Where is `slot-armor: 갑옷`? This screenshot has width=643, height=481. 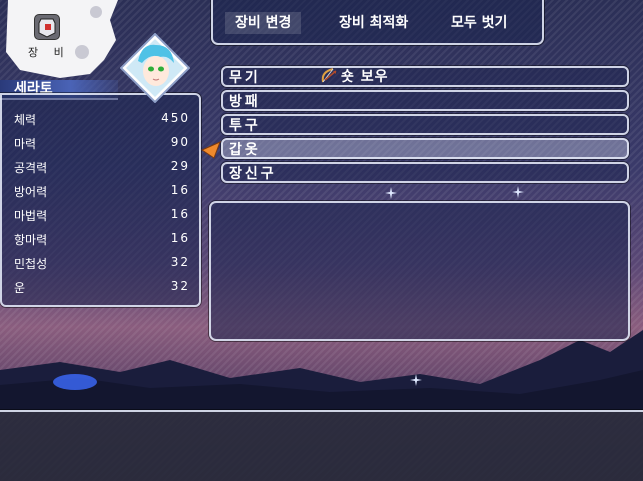 slot-armor: 갑옷 is located at coordinates (425, 148).